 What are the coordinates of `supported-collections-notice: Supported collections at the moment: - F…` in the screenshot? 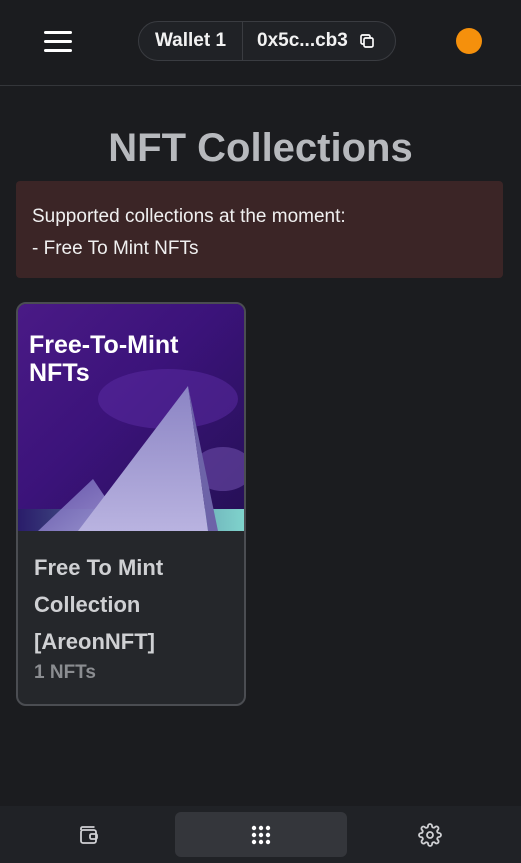 It's located at (259, 229).